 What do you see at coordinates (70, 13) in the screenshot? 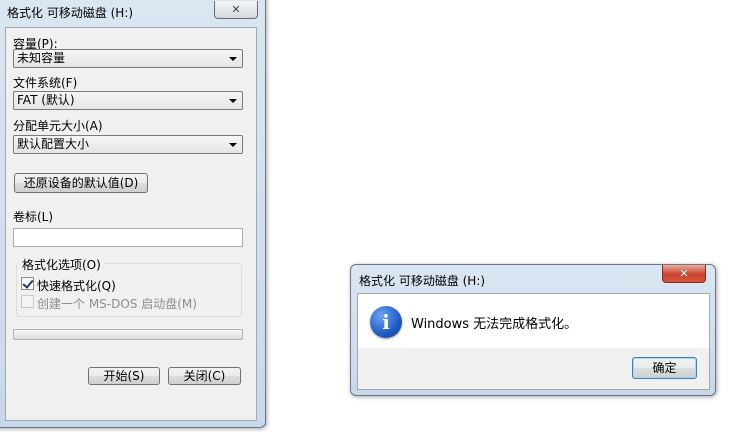
I see `format-dialog-title: 格式化 可移动磁盘 (H:)` at bounding box center [70, 13].